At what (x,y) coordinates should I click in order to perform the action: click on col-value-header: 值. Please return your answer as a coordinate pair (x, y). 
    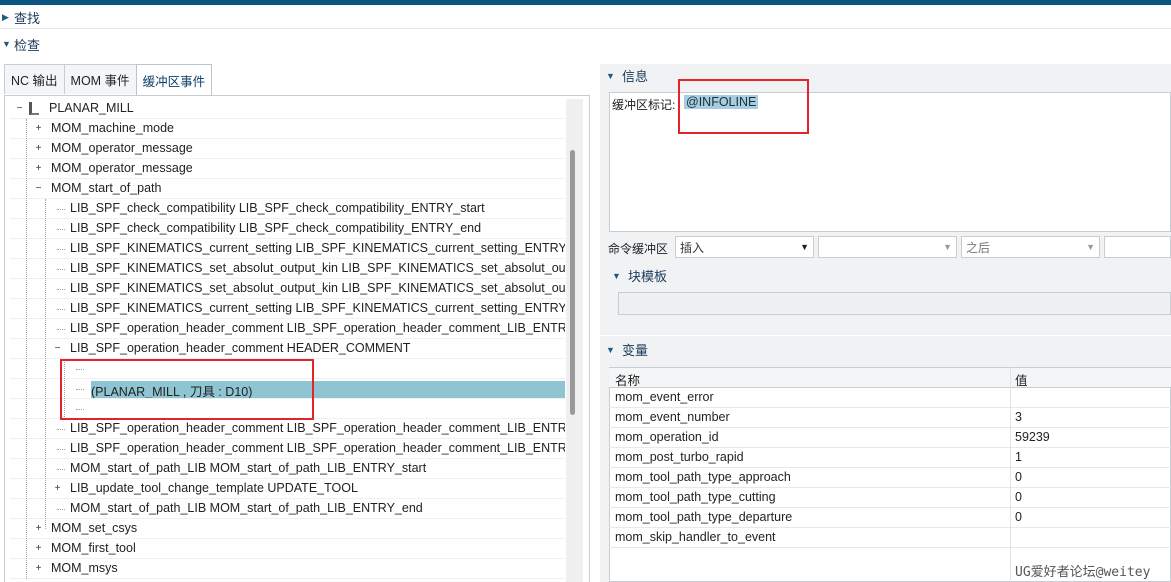
    Looking at the image, I should click on (1021, 379).